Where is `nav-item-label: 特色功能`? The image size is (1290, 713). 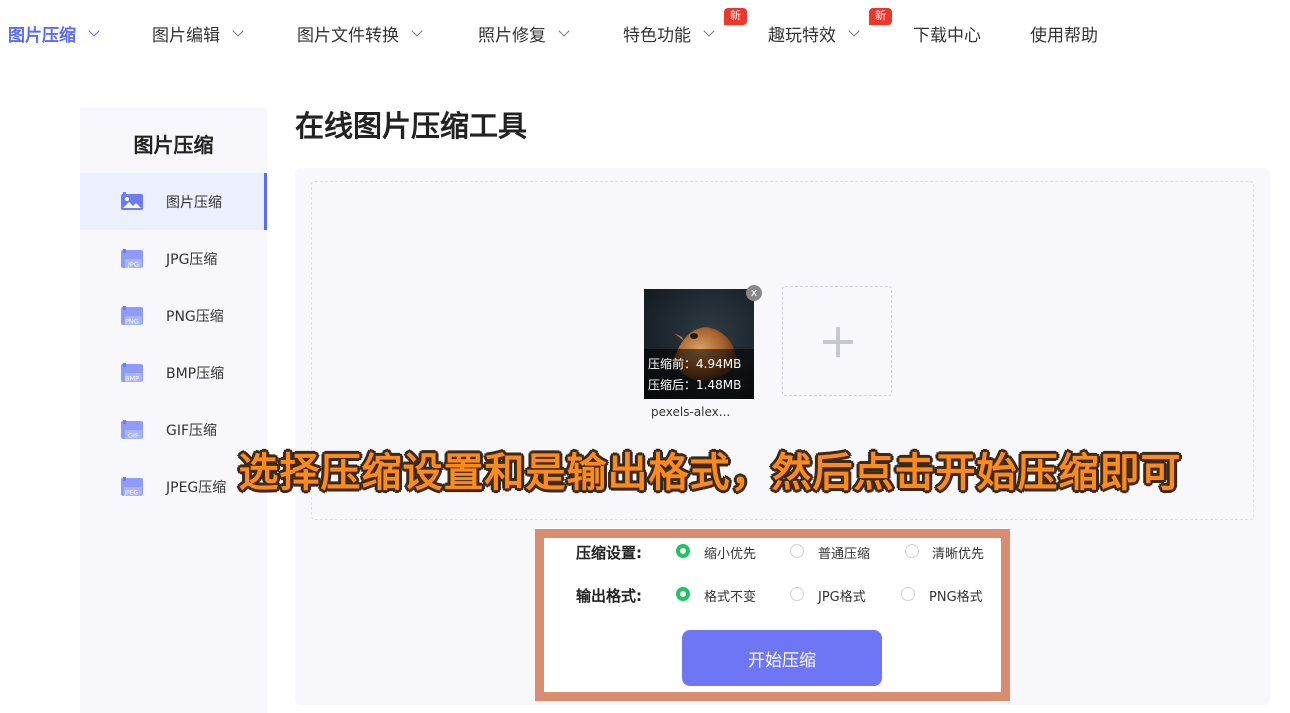 nav-item-label: 特色功能 is located at coordinates (657, 35).